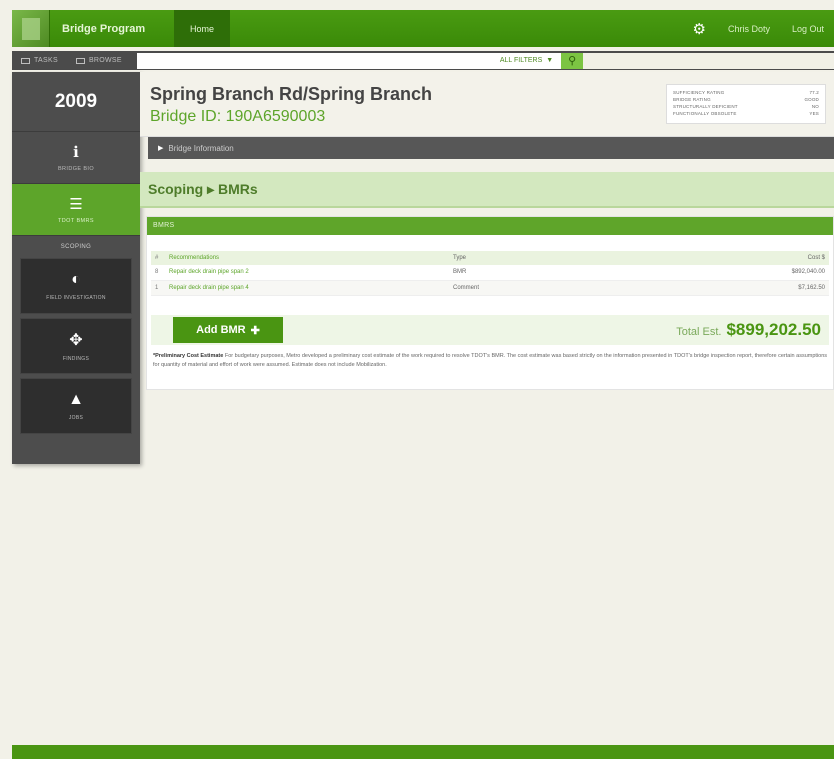  I want to click on row-type: BMR, so click(569, 273).